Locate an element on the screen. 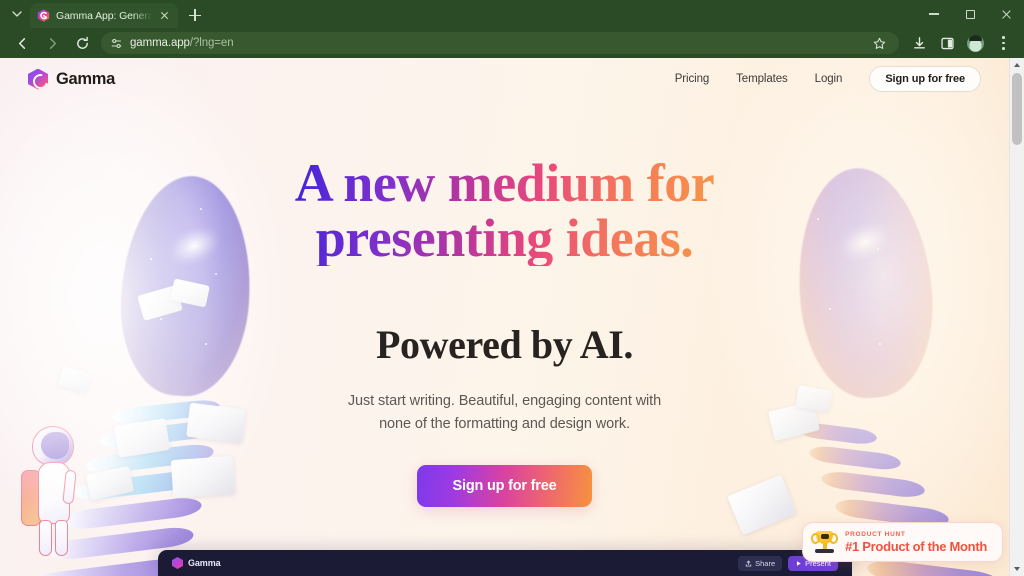 The width and height of the screenshot is (1024, 576). gamma-logo: Gamma is located at coordinates (72, 79).